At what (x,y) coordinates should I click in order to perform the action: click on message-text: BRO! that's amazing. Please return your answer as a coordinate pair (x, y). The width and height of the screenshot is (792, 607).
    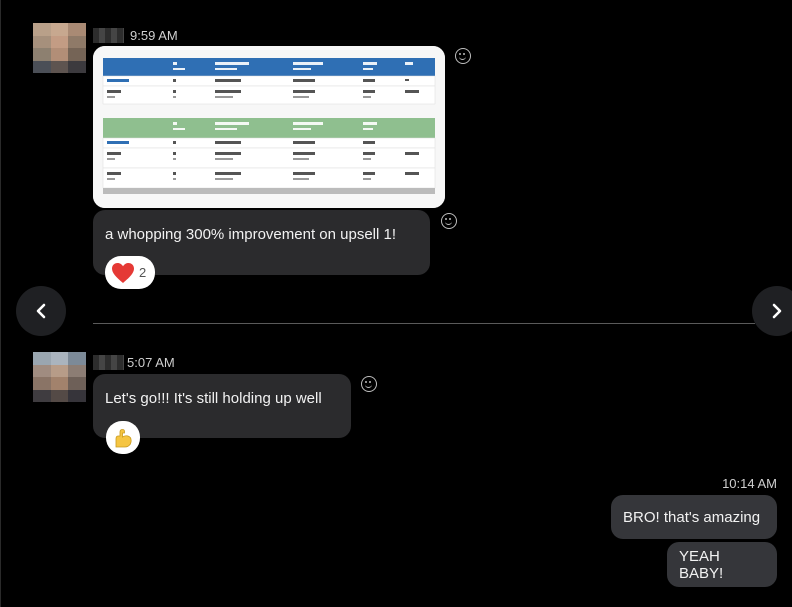
    Looking at the image, I should click on (692, 517).